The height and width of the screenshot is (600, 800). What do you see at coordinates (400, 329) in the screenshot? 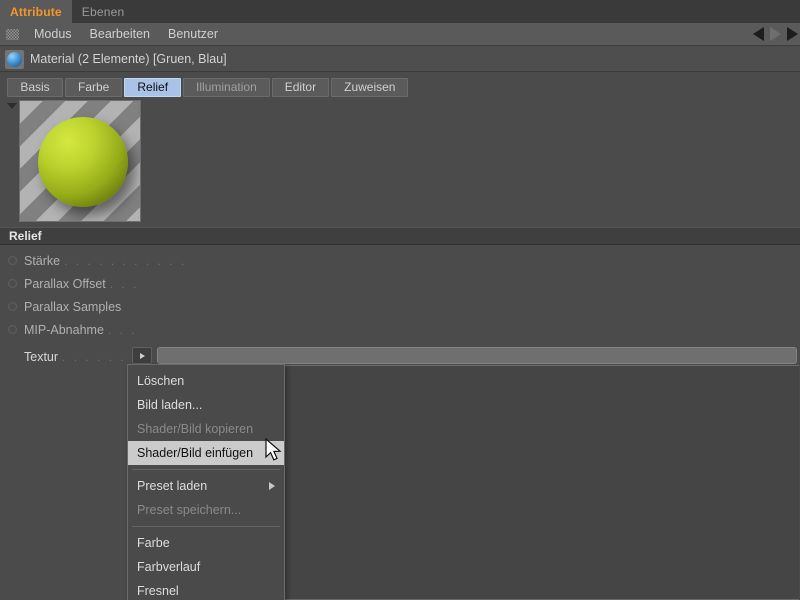
I see `param-row-mip-abnahme: MIP-Abnahme . . .` at bounding box center [400, 329].